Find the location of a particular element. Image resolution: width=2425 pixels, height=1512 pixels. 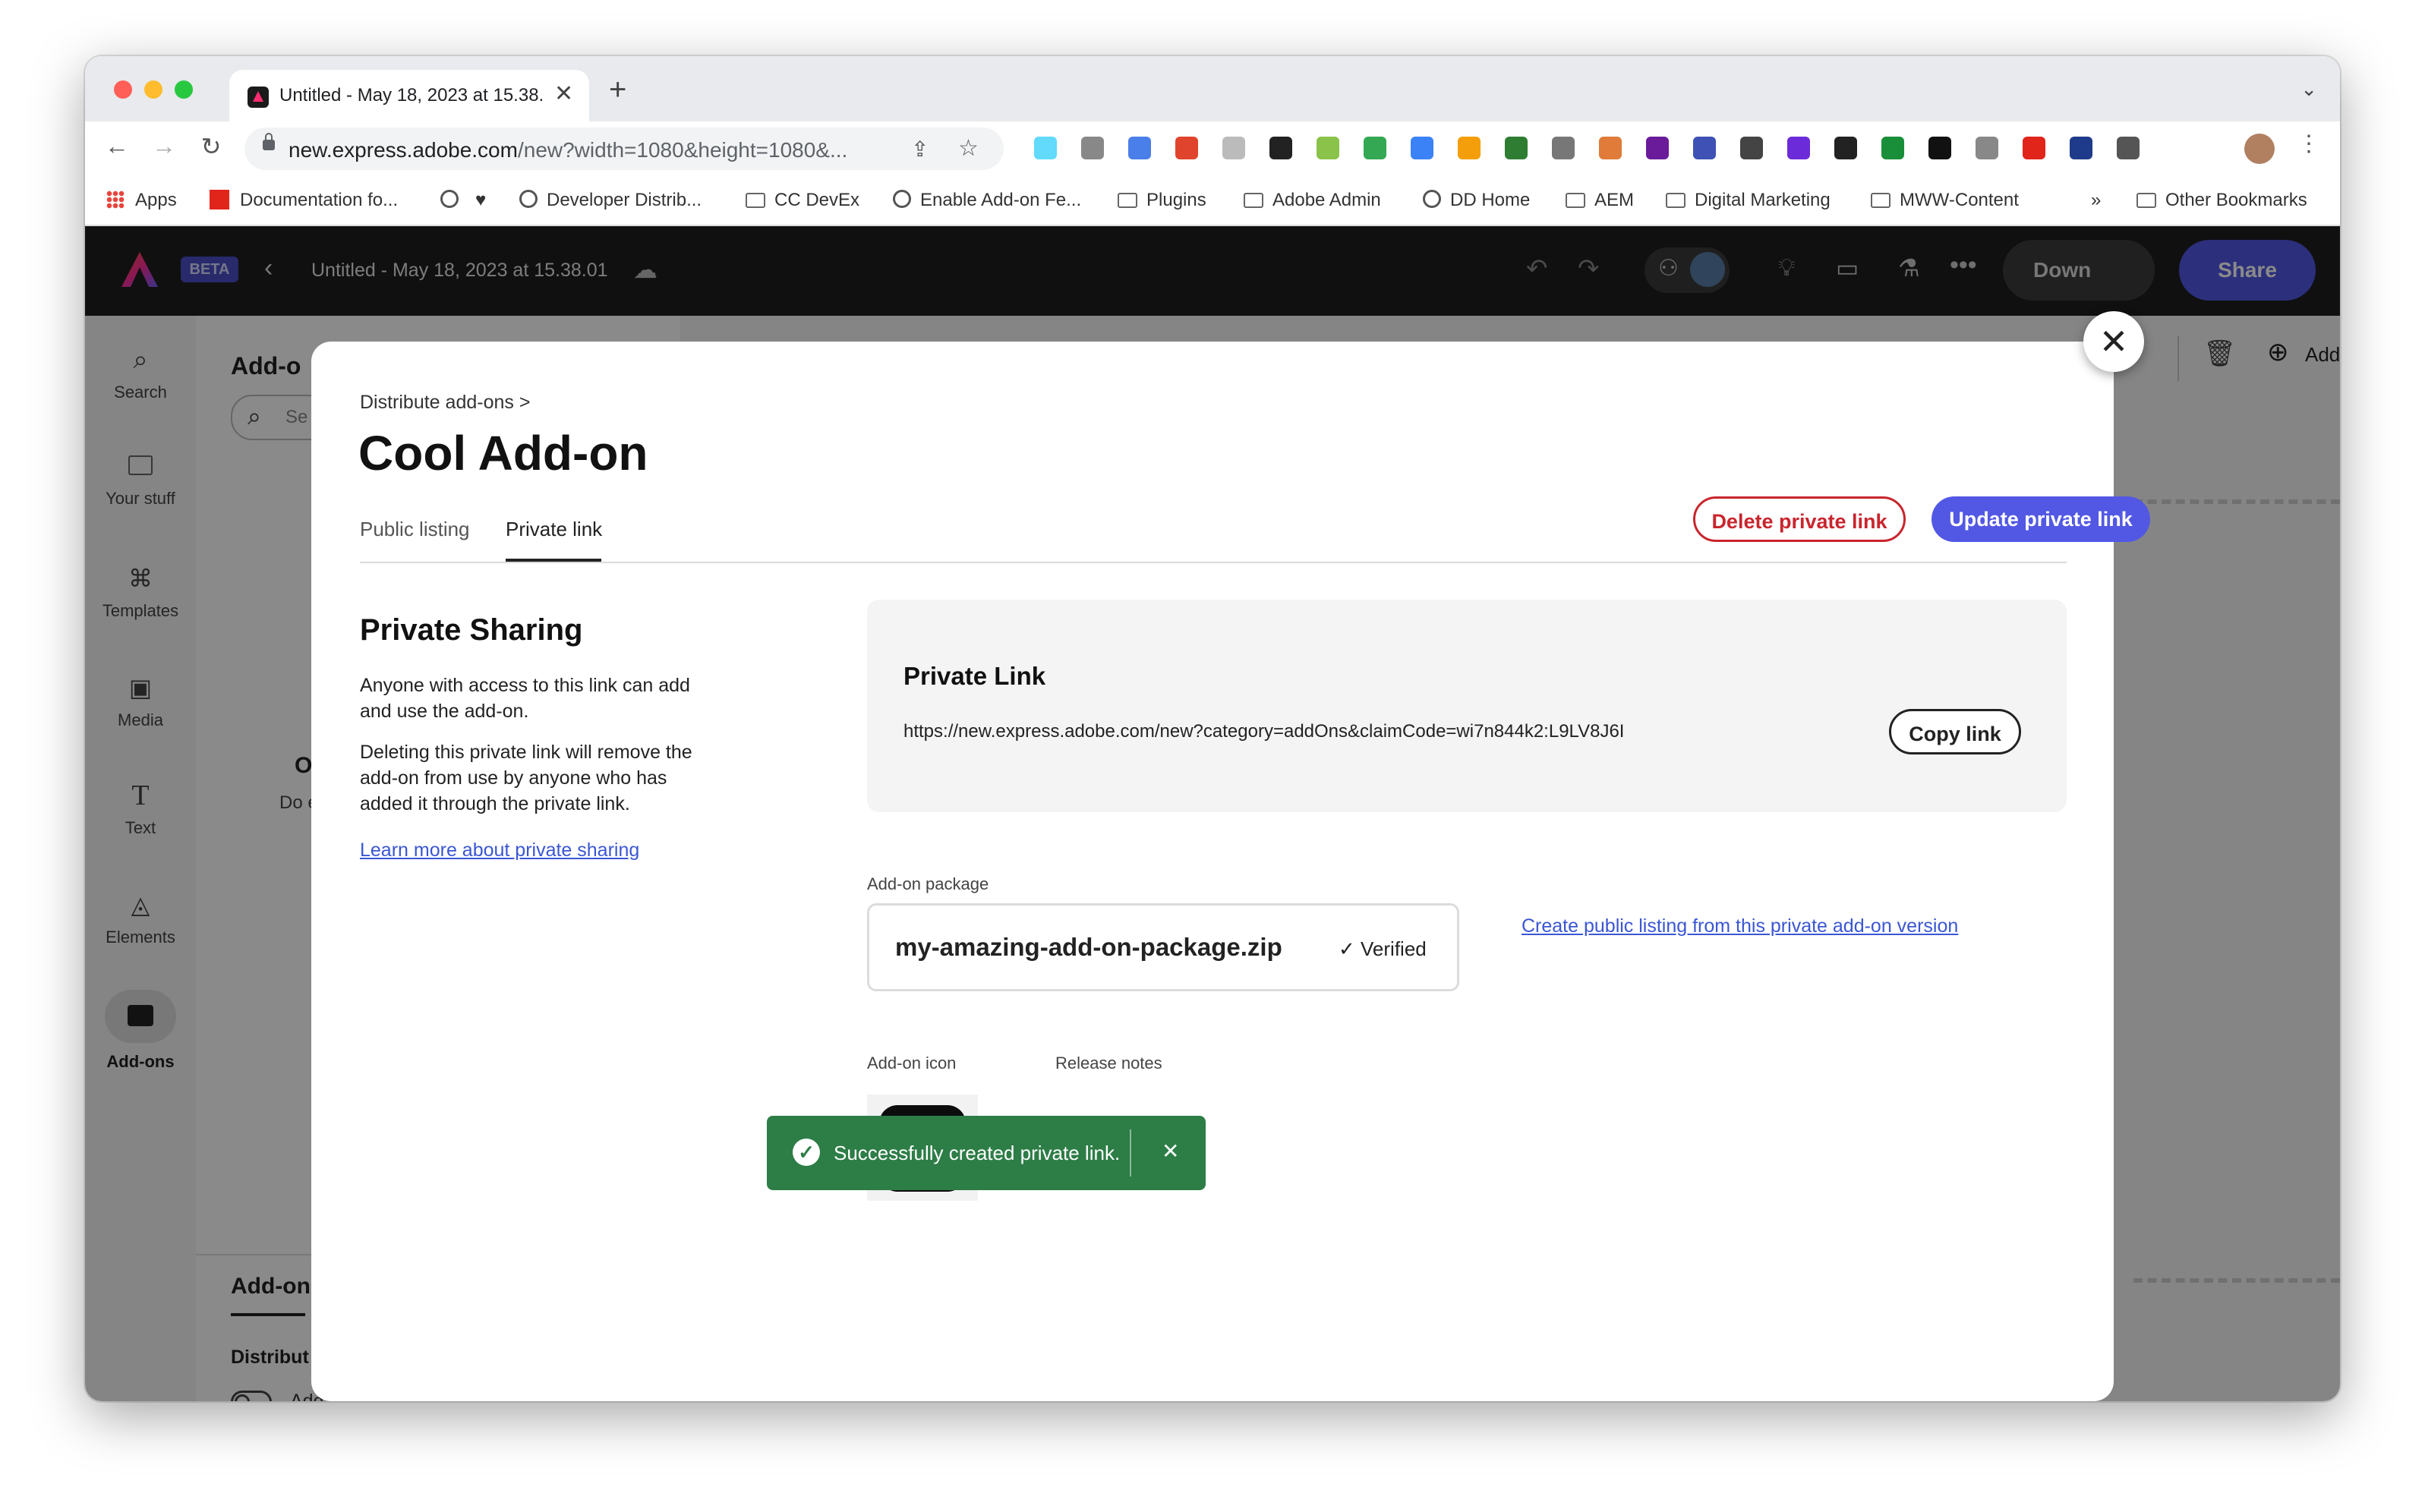

bookmark-dd-home: DD Home is located at coordinates (1476, 201).